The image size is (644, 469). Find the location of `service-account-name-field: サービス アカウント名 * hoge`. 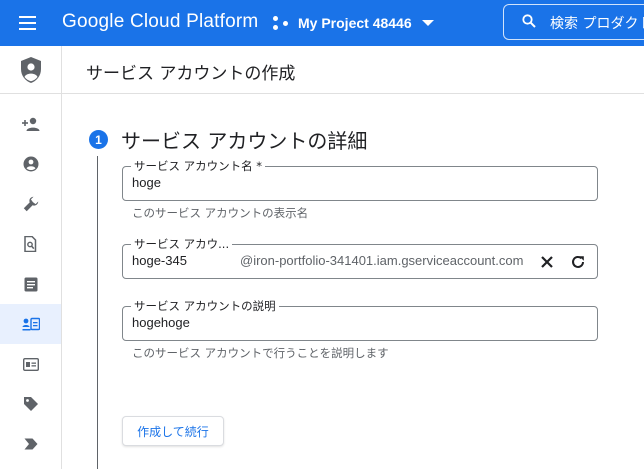

service-account-name-field: サービス アカウント名 * hoge is located at coordinates (360, 179).